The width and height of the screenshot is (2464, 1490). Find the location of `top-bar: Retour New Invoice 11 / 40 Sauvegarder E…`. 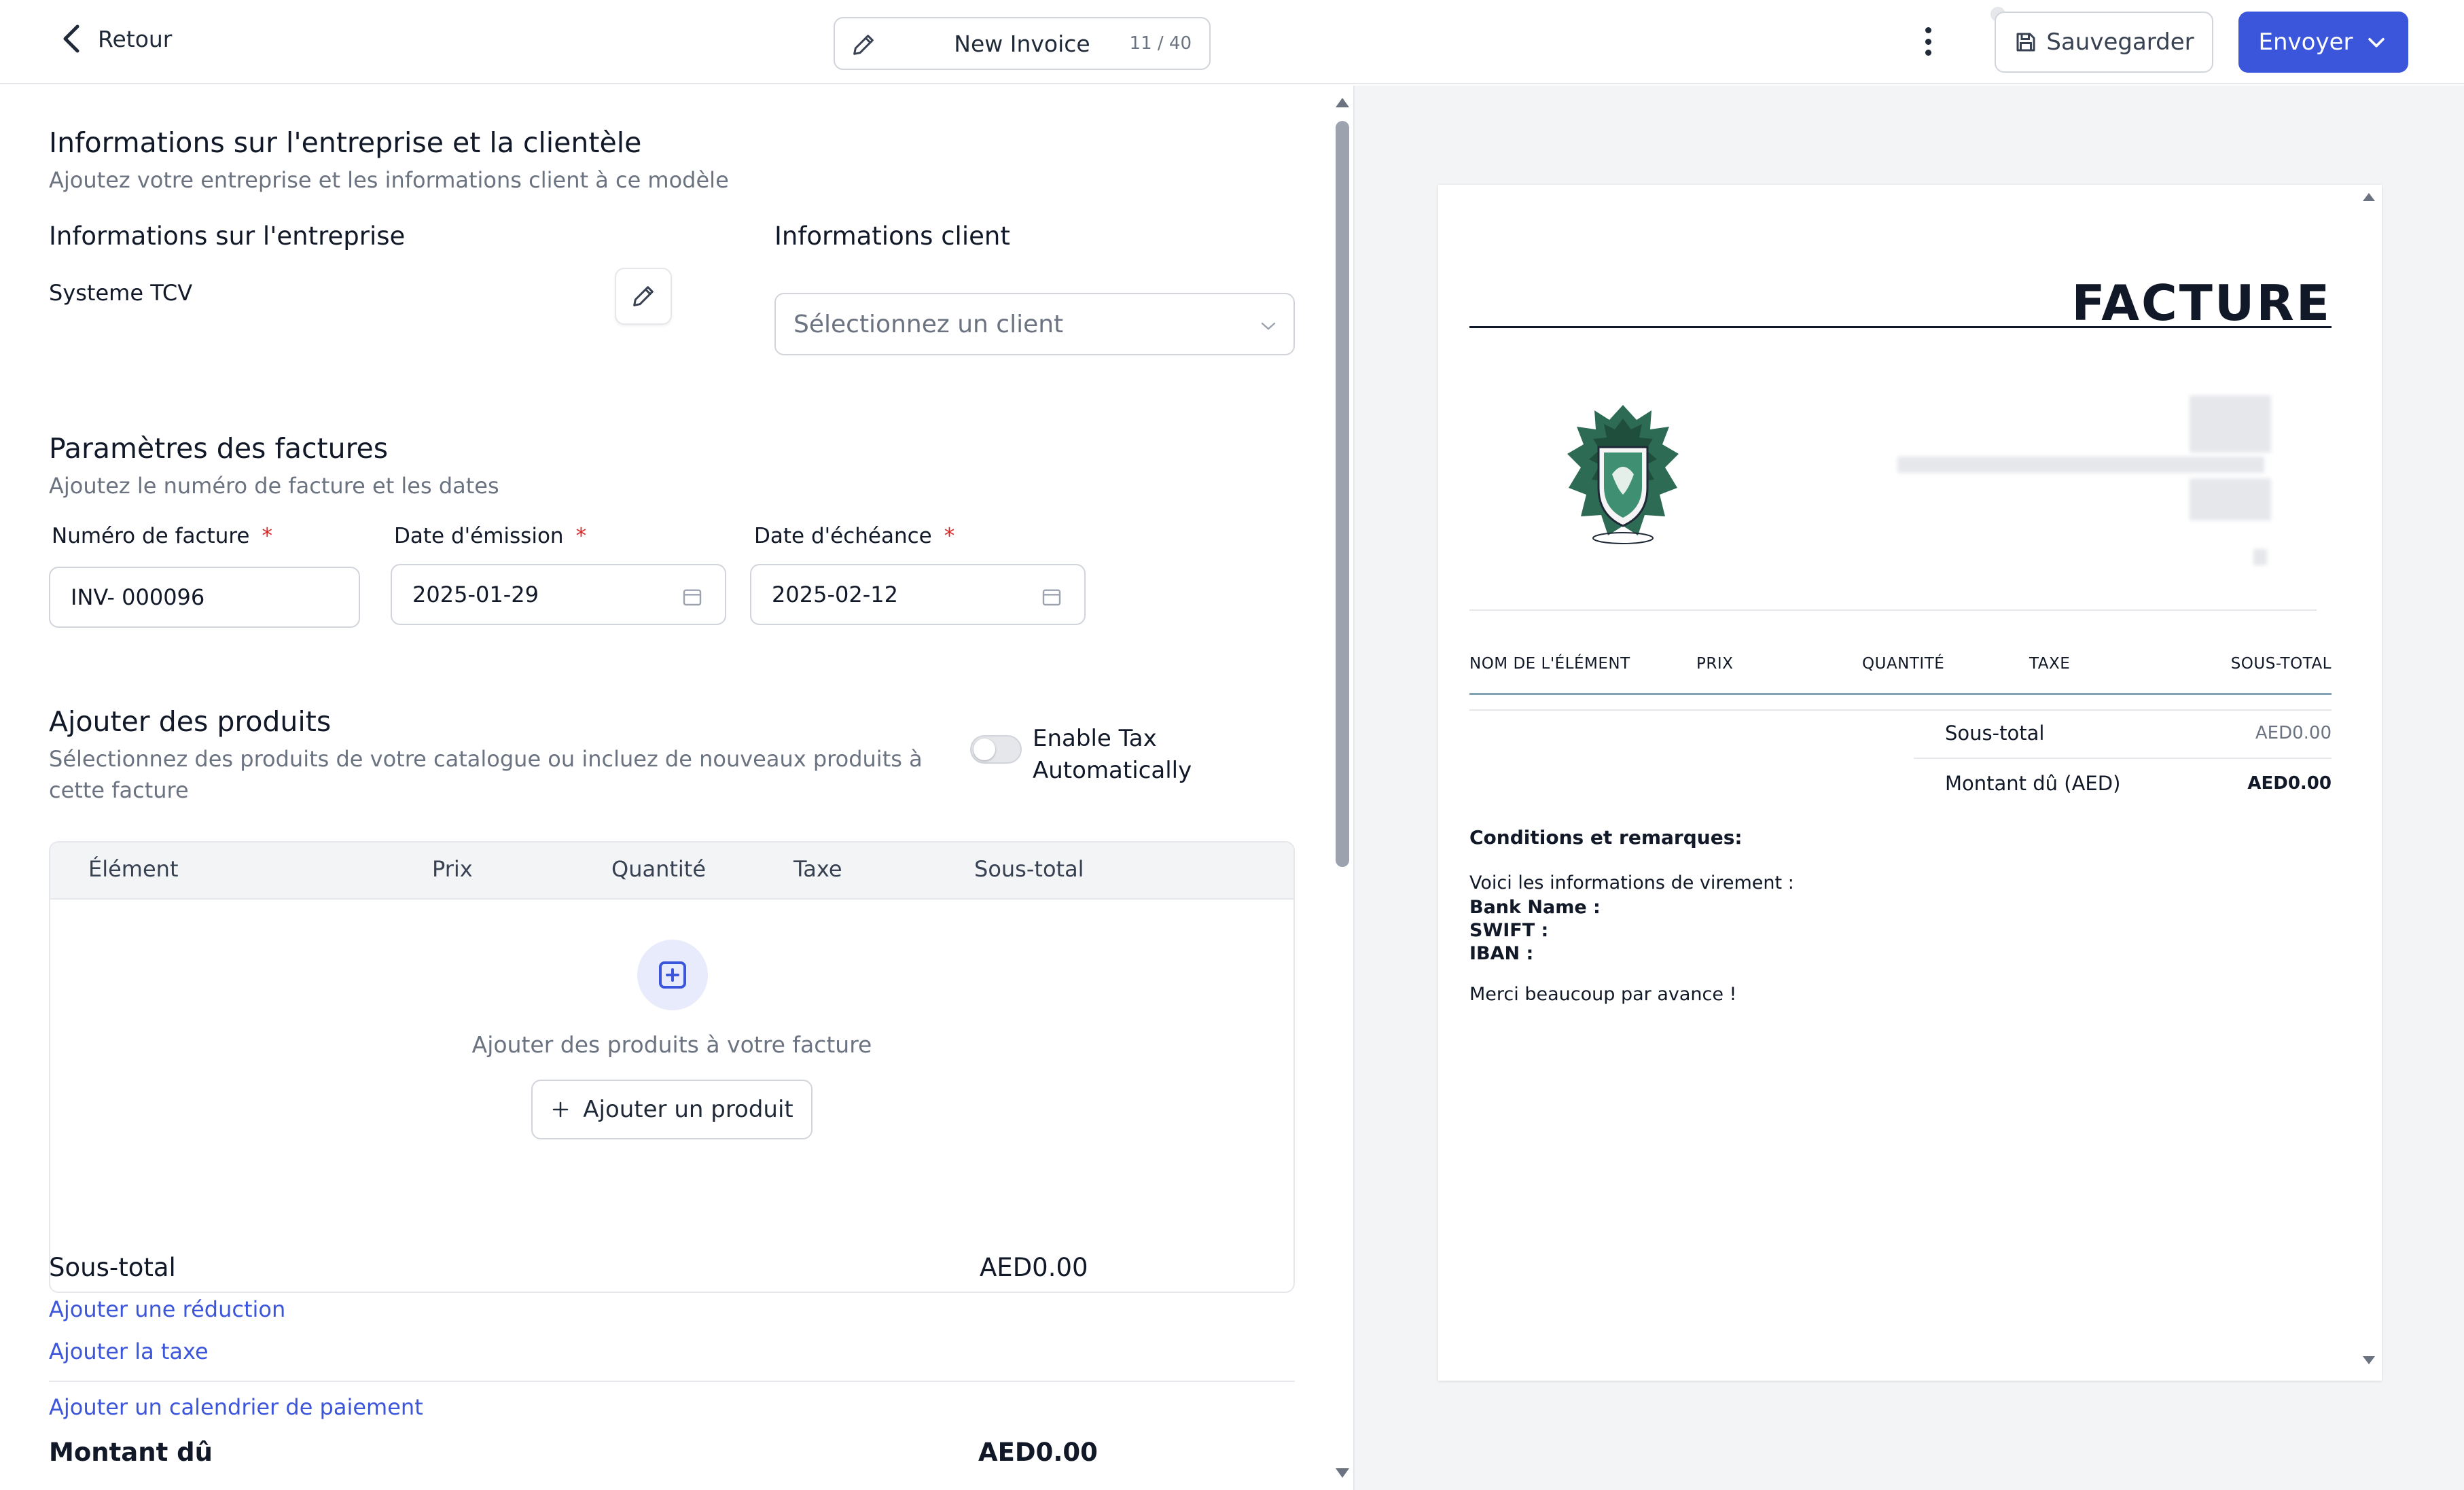

top-bar: Retour New Invoice 11 / 40 Sauvegarder E… is located at coordinates (1232, 42).